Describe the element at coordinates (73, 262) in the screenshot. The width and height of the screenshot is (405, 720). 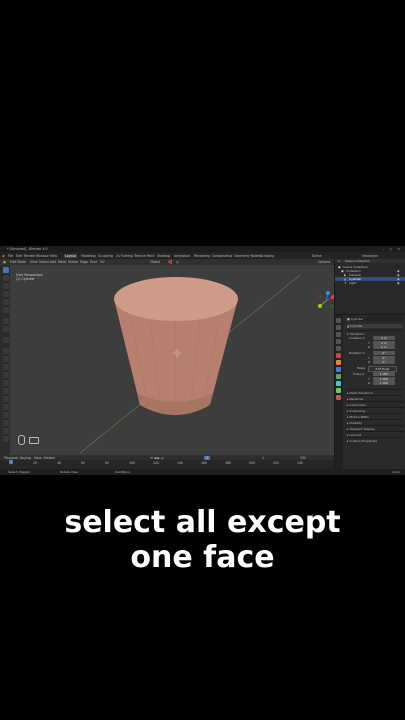
I see `menu-vertex: Vertex` at that location.